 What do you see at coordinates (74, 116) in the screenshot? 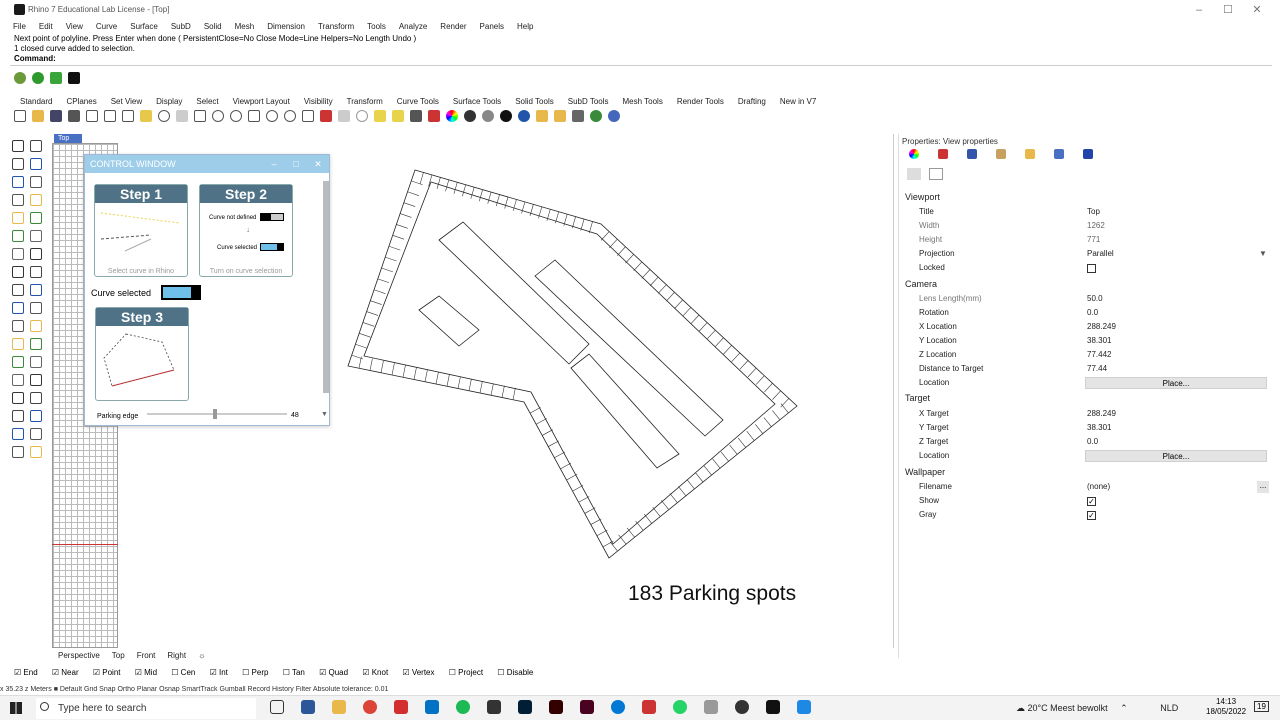
I see `print-icon` at bounding box center [74, 116].